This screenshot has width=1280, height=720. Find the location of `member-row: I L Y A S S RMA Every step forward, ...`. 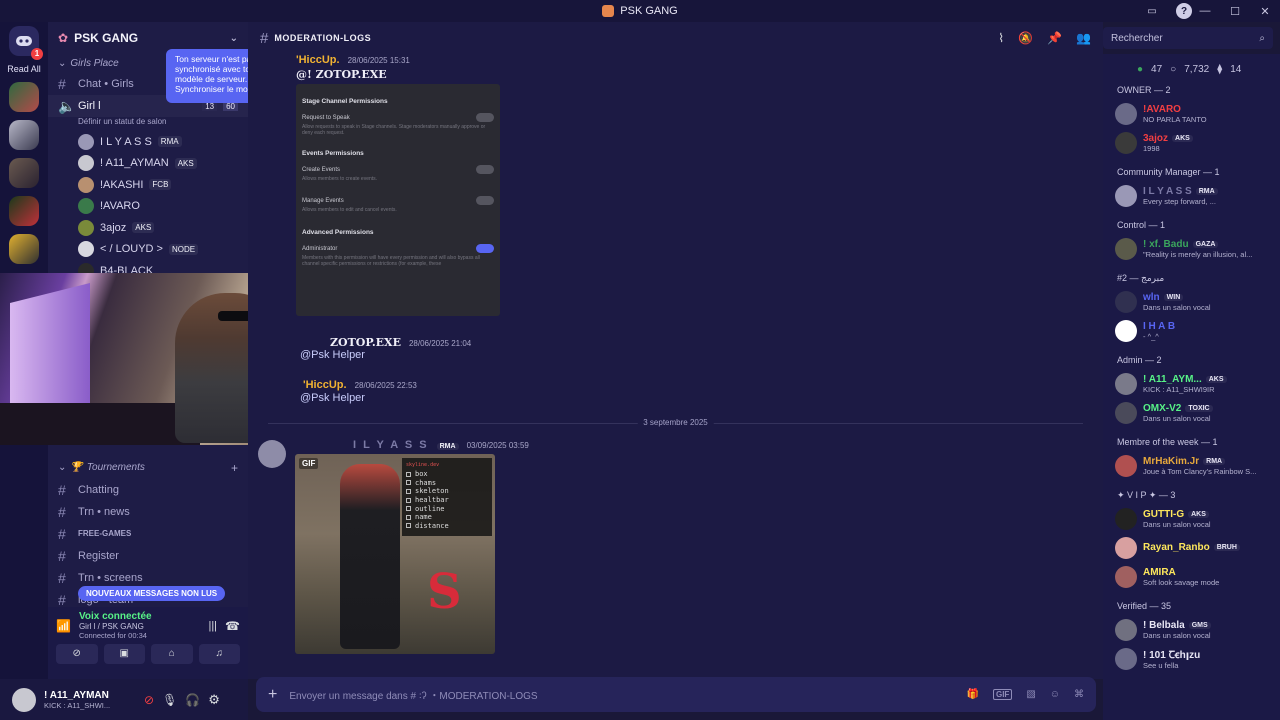

member-row: I L Y A S S RMA Every step forward, ... is located at coordinates (1191, 195).